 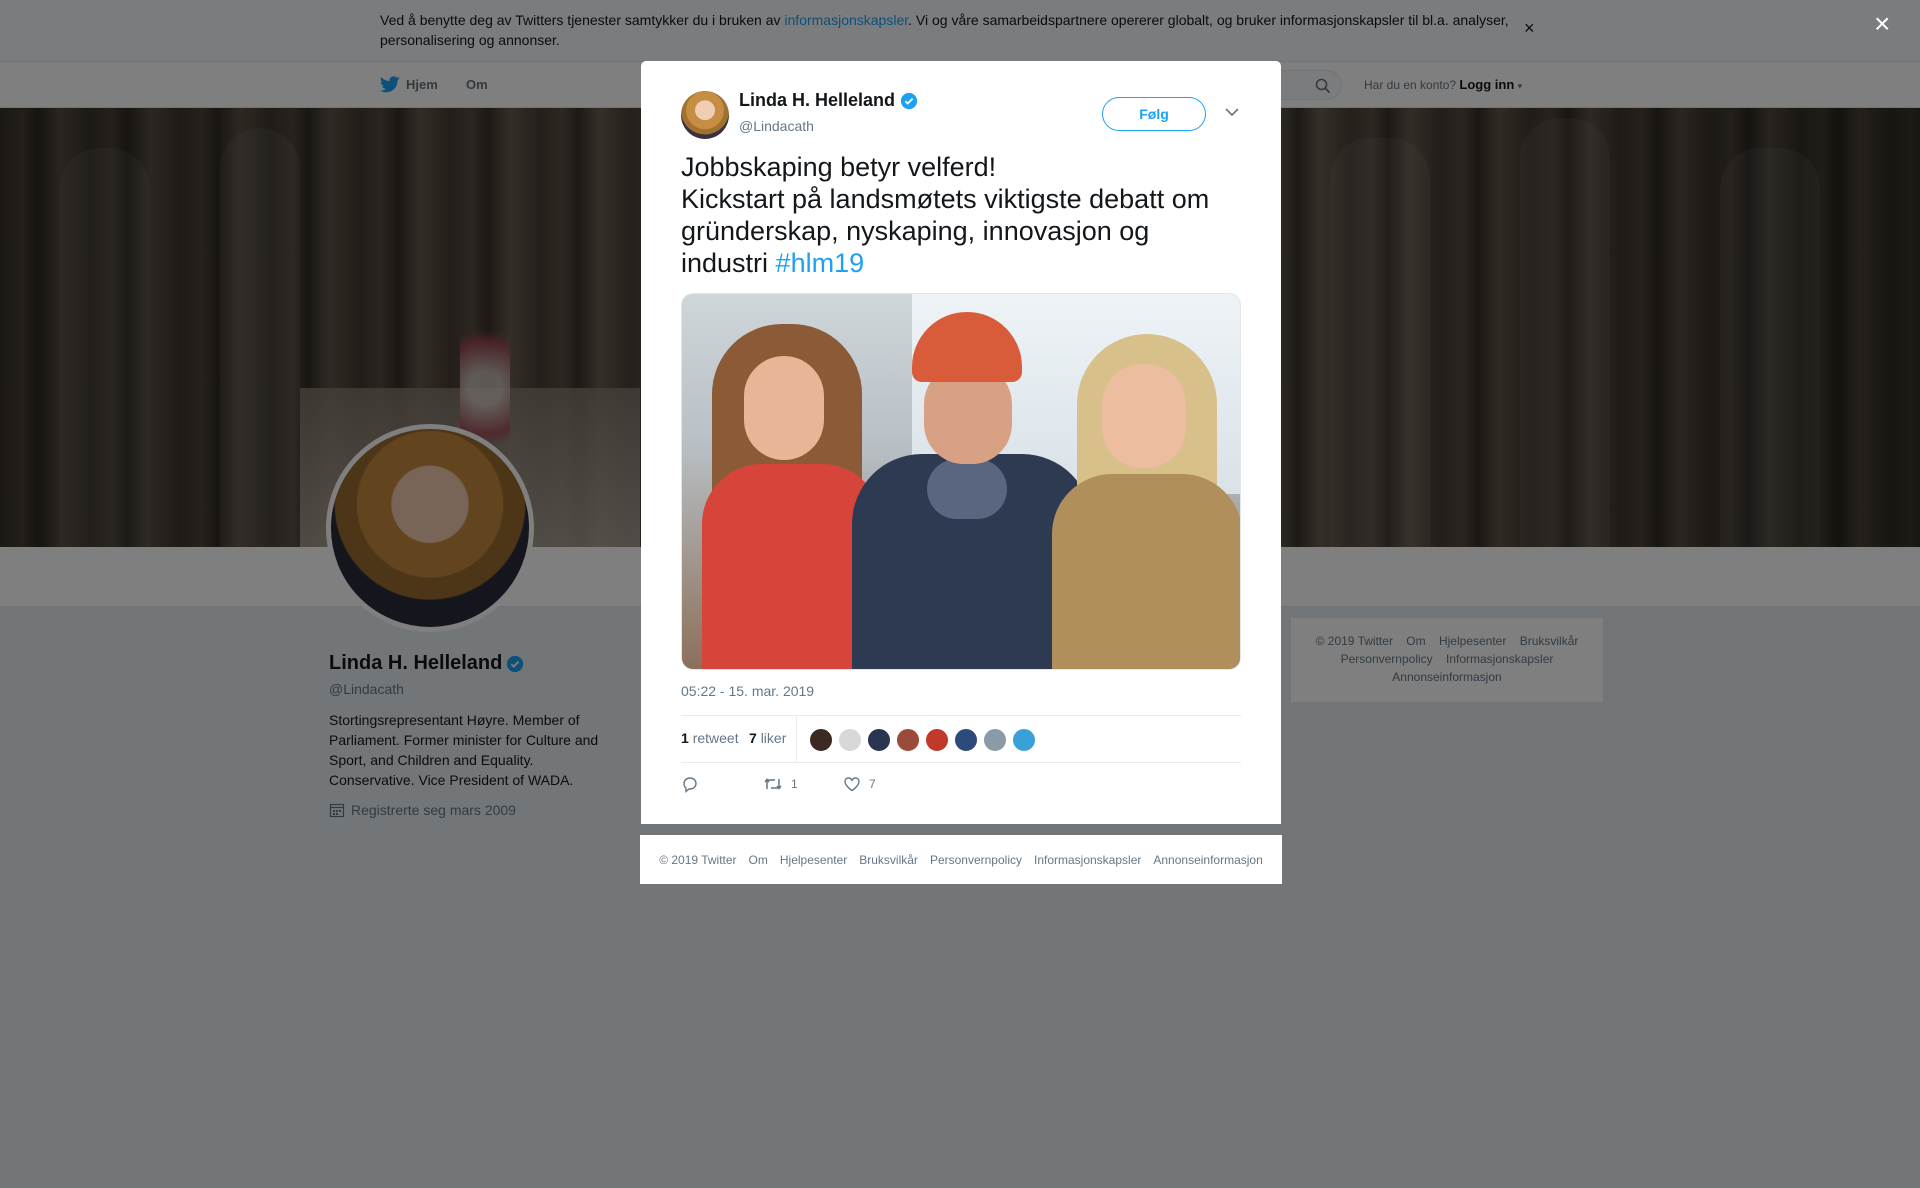 What do you see at coordinates (817, 100) in the screenshot?
I see `tweet-author-name-text: Linda H. Helleland` at bounding box center [817, 100].